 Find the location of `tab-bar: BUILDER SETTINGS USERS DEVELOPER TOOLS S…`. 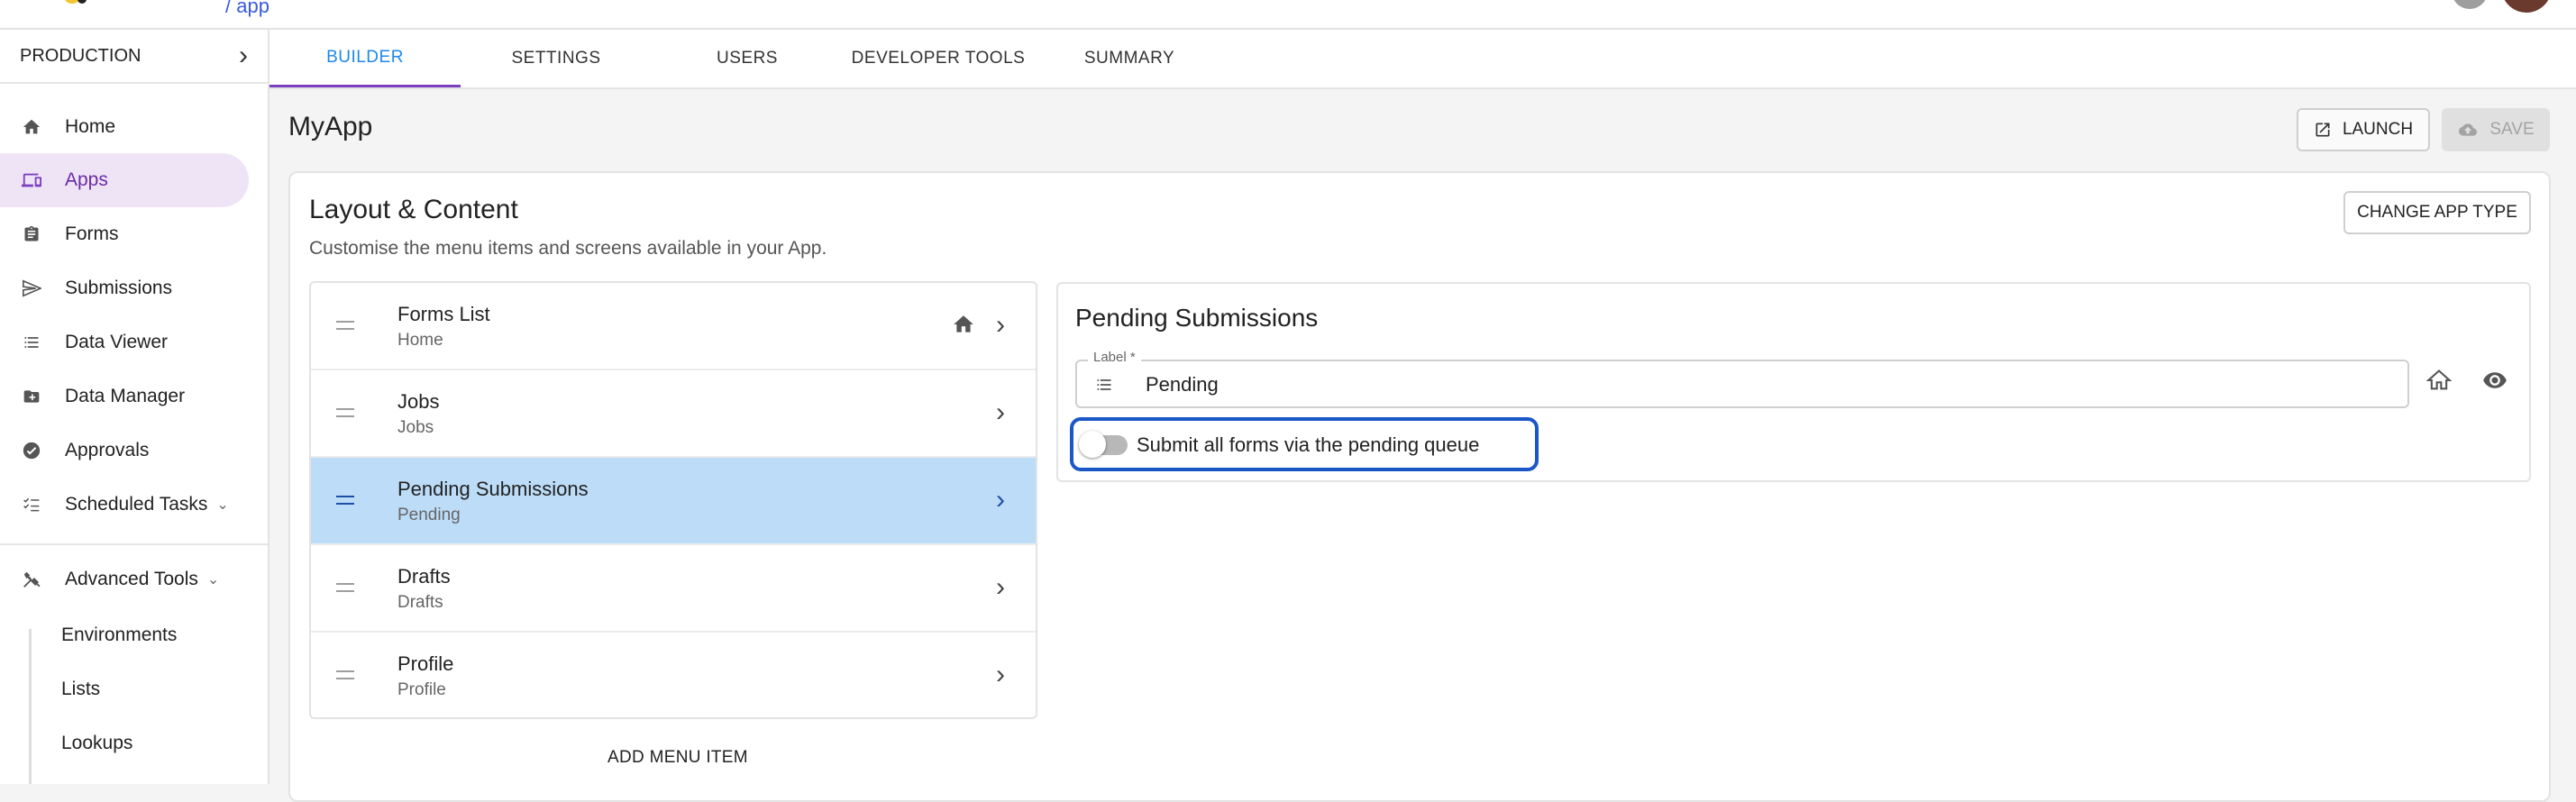

tab-bar: BUILDER SETTINGS USERS DEVELOPER TOOLS S… is located at coordinates (1422, 59).